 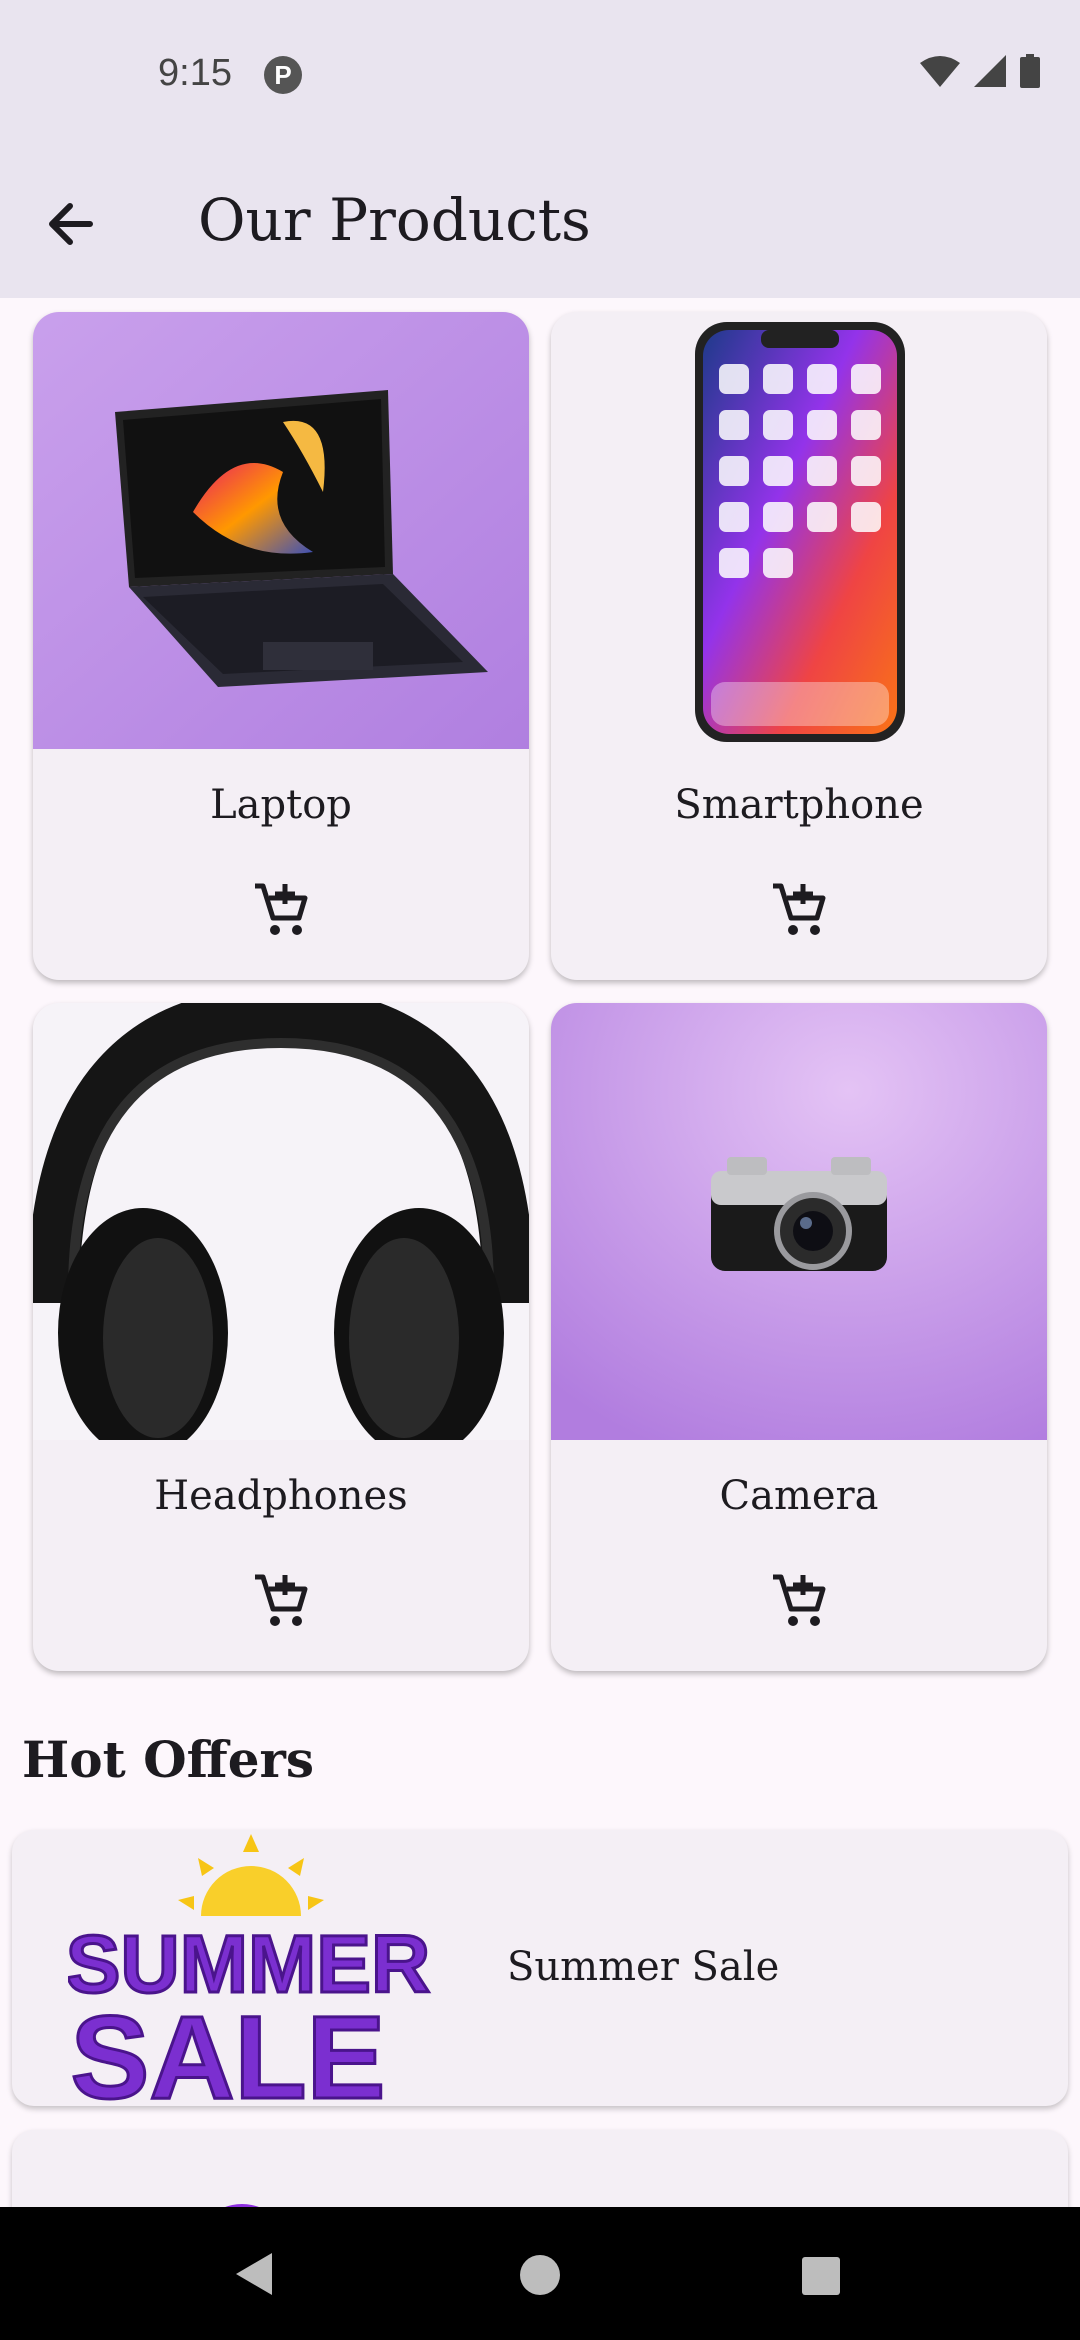 I want to click on summer-sale-graphic: SUMMER SALE, so click(x=250, y=1970).